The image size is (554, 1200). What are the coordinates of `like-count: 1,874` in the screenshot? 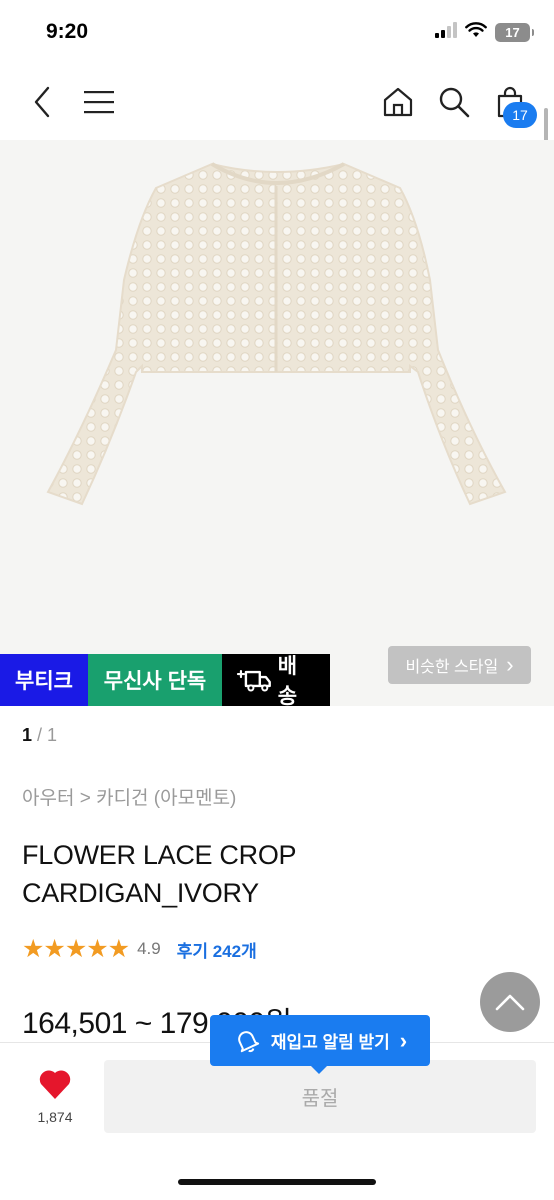 It's located at (55, 1117).